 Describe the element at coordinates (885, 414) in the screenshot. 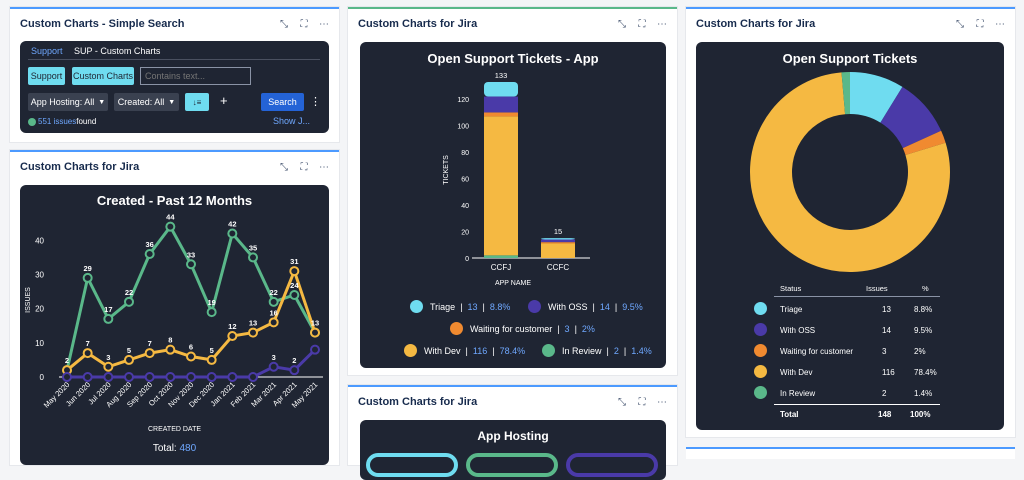

I see `total-issues: 148` at that location.